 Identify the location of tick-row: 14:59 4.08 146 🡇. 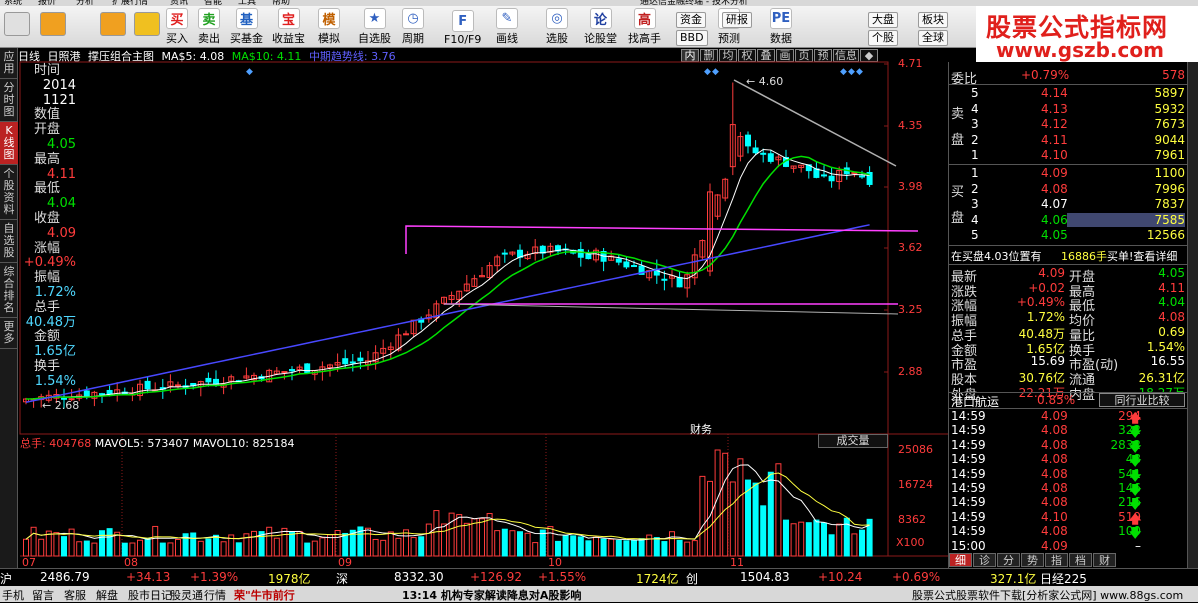
(1068, 489).